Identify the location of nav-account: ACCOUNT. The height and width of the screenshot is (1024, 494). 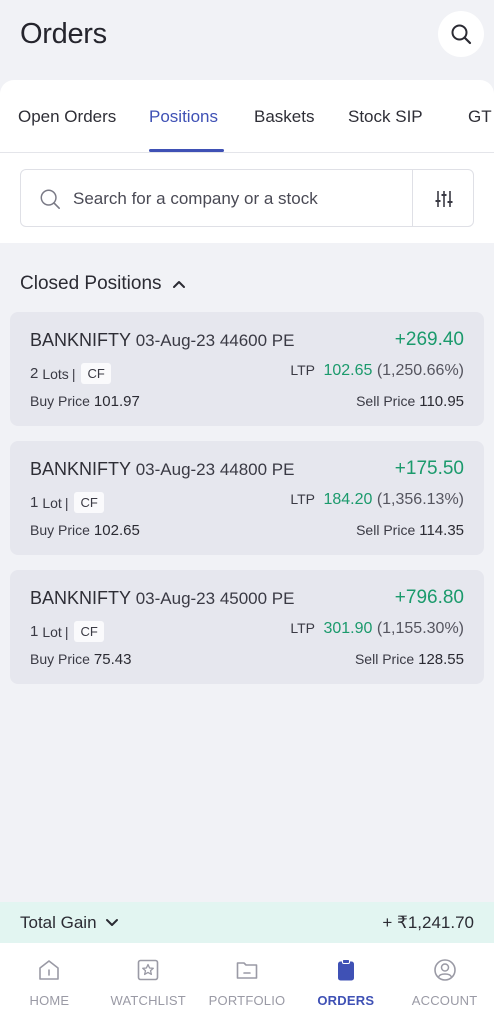
(444, 983).